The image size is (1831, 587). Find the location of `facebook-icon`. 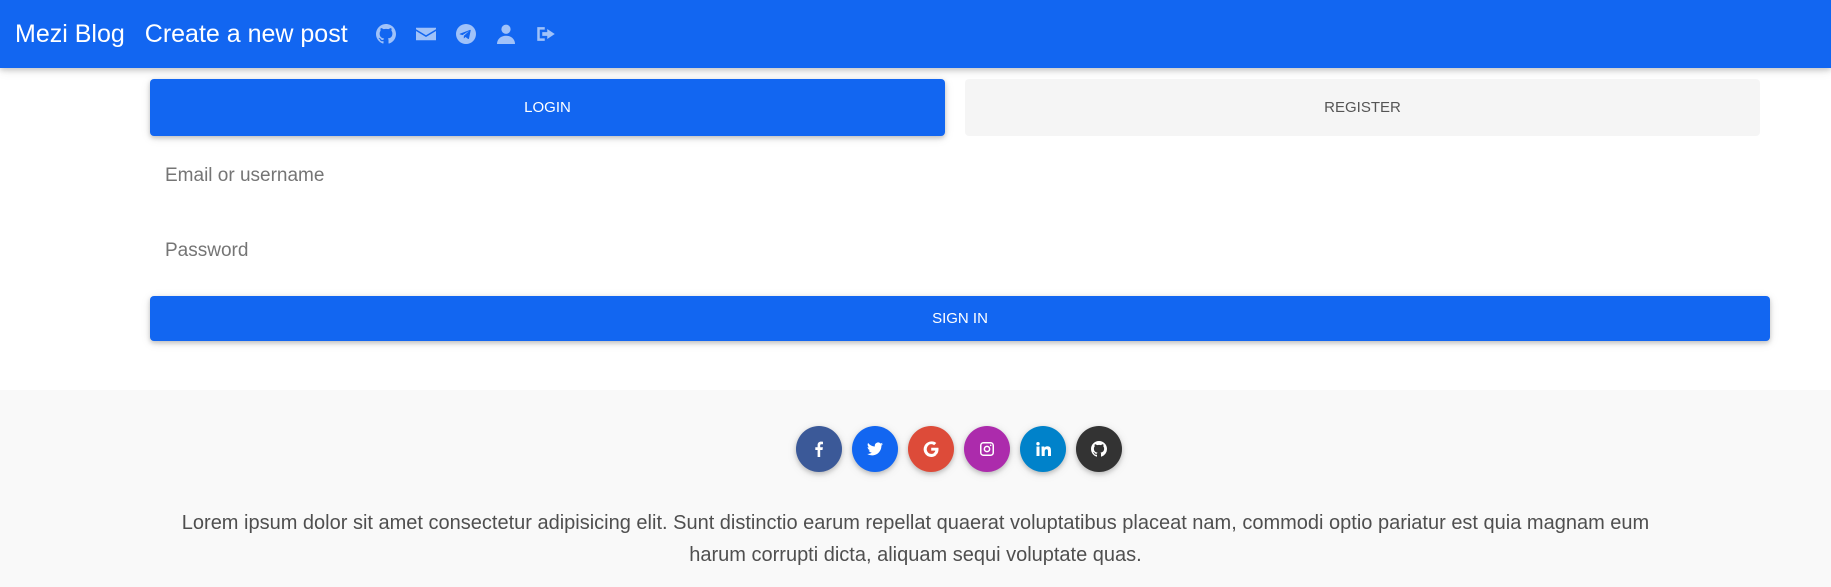

facebook-icon is located at coordinates (819, 449).